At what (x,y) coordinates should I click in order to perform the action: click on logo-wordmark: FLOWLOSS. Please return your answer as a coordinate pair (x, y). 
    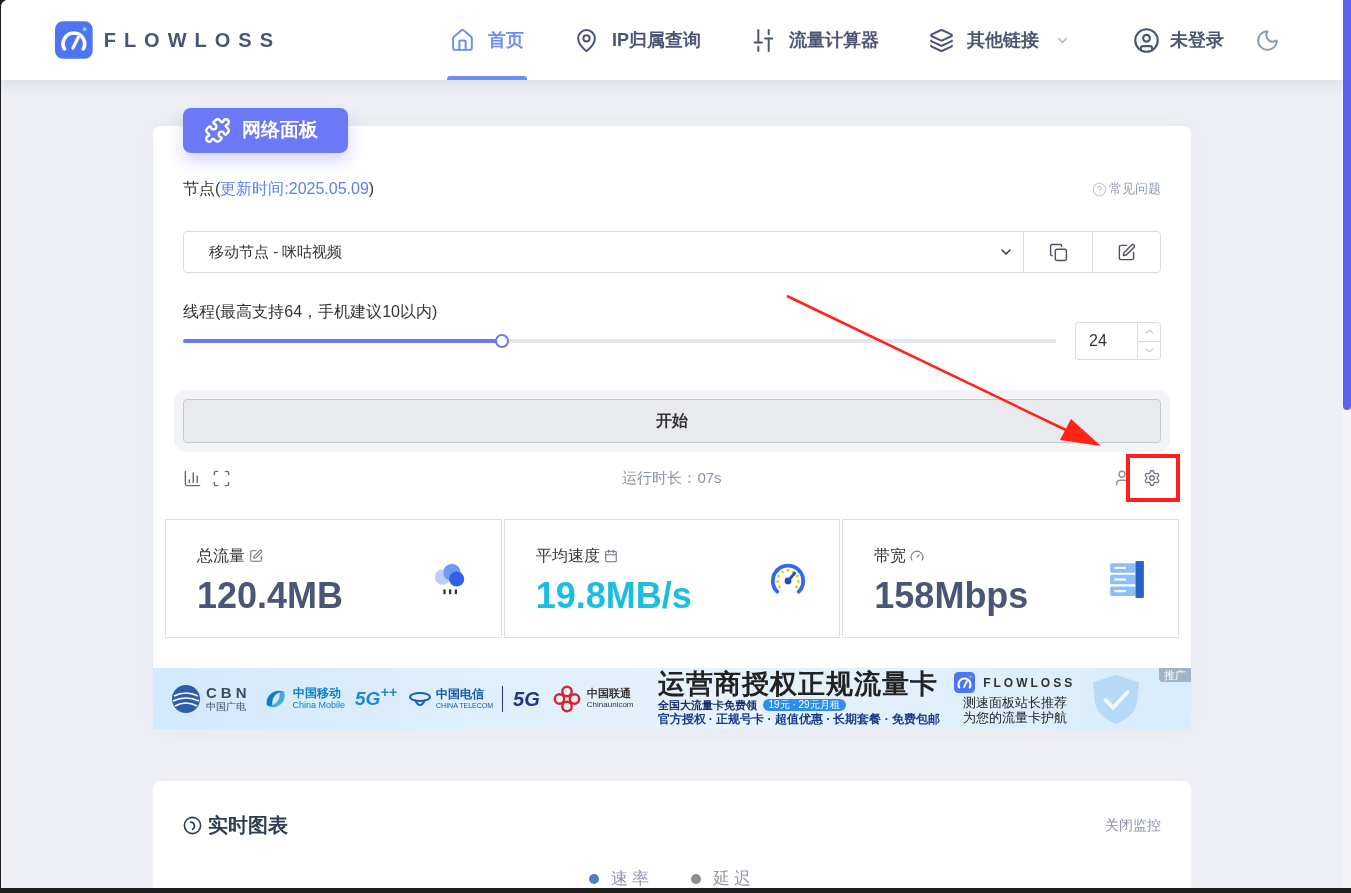
    Looking at the image, I should click on (192, 40).